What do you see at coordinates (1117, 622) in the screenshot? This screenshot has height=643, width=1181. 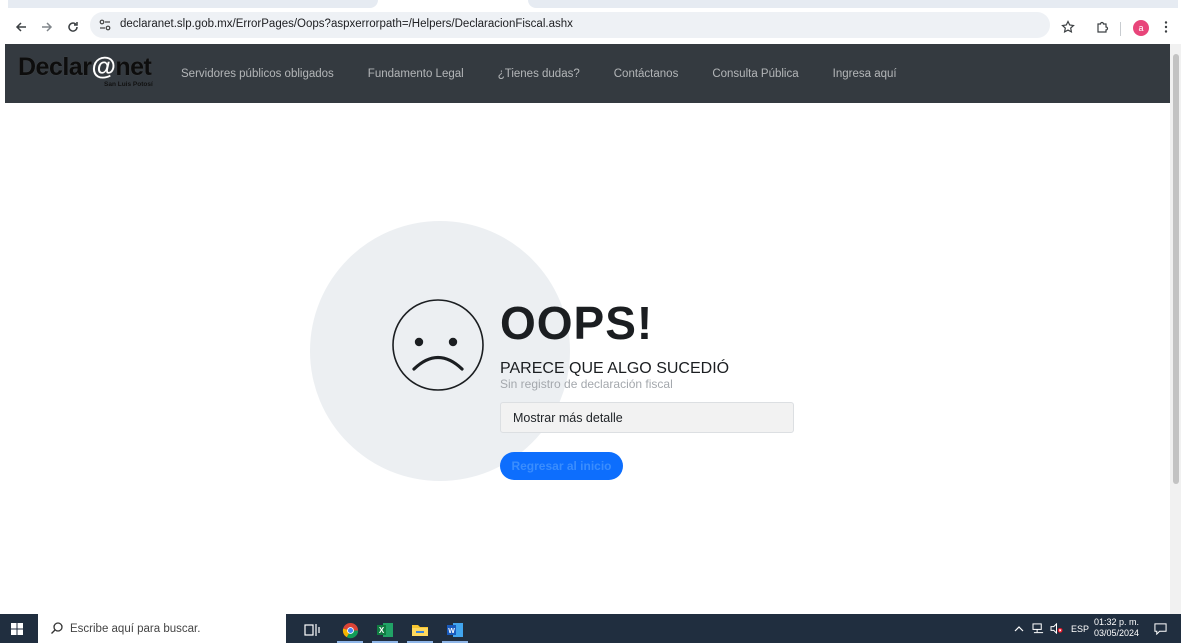 I see `clock-time: 01:32 p. m.` at bounding box center [1117, 622].